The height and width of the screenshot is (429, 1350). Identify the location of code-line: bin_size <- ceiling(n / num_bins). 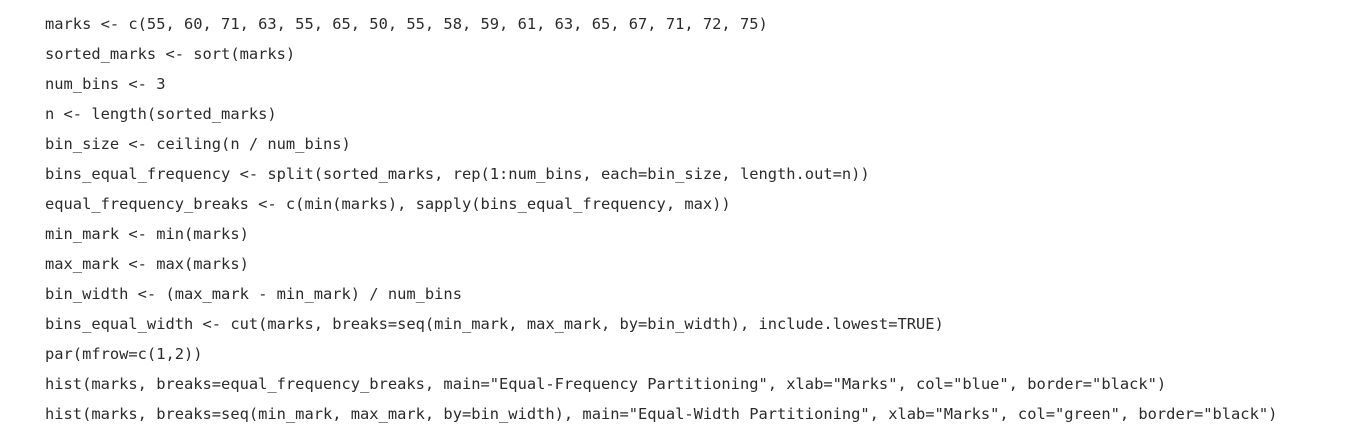
(198, 144).